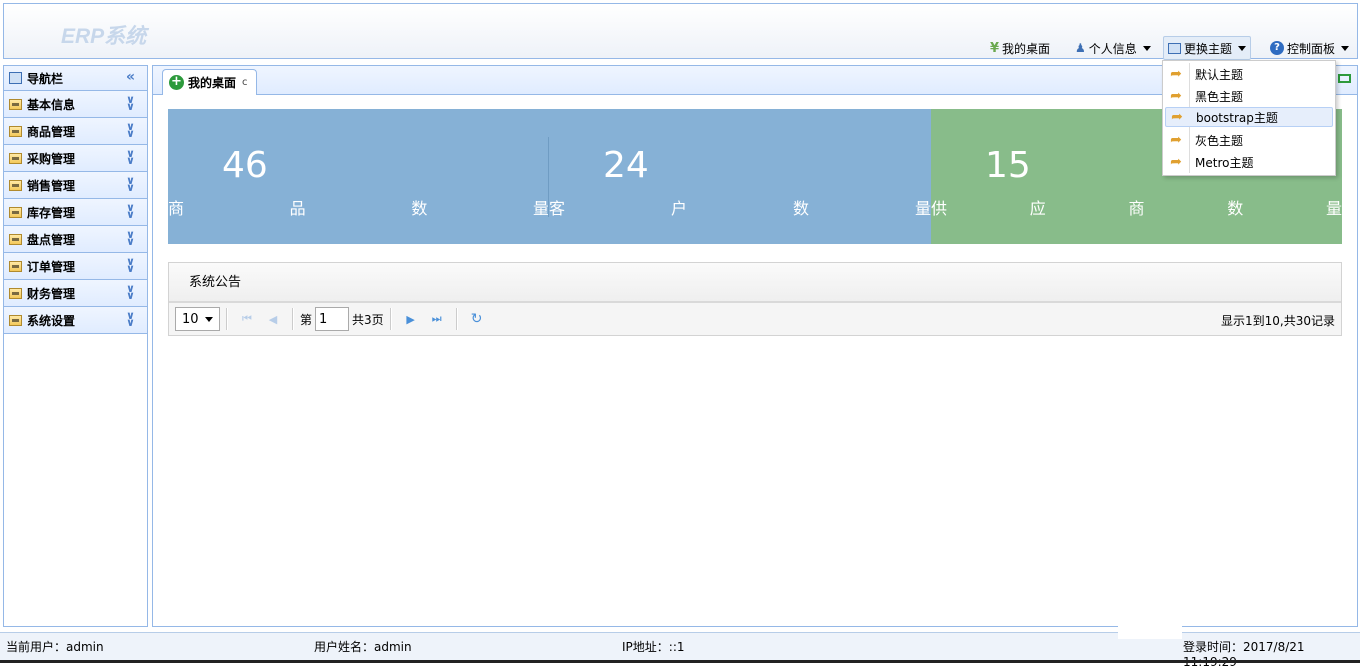 This screenshot has width=1360, height=669. I want to click on collapse-left-icon: «, so click(130, 77).